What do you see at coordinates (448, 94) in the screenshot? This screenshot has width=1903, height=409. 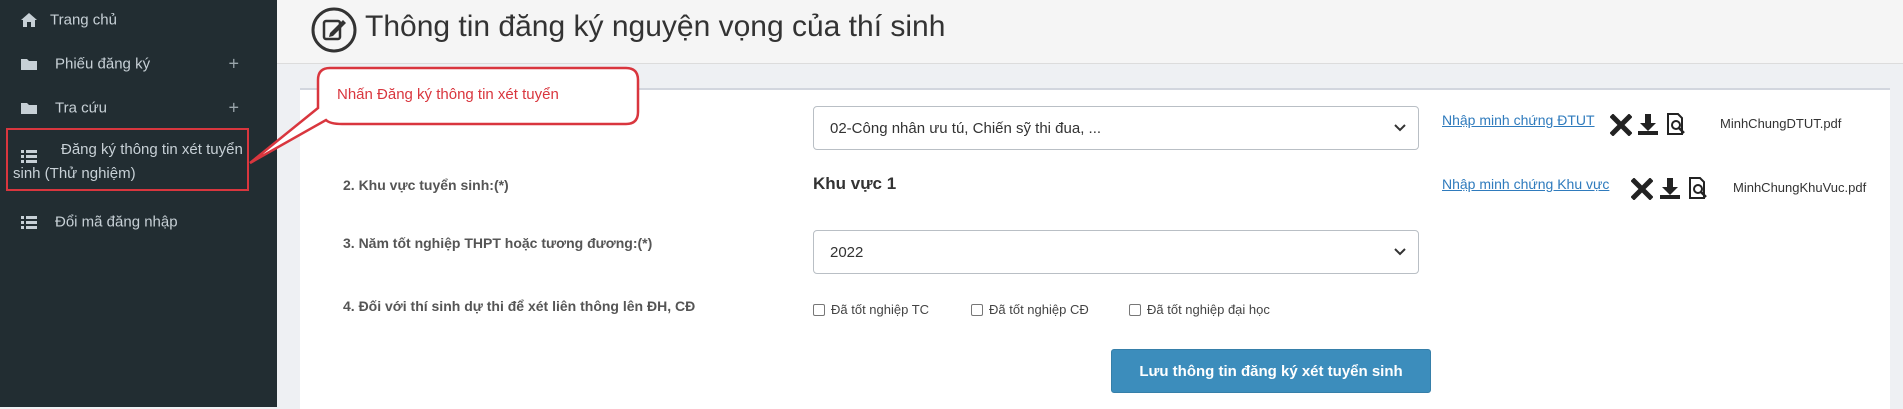 I see `callout-text: Nhấn Đăng ký thông tin xét tuyển` at bounding box center [448, 94].